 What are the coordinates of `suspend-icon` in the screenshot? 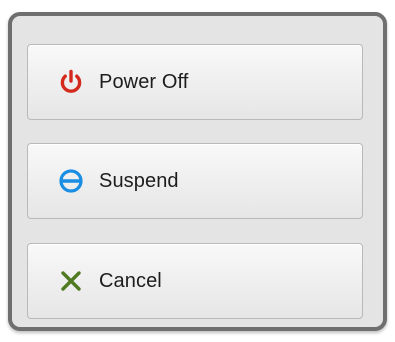 It's located at (71, 181).